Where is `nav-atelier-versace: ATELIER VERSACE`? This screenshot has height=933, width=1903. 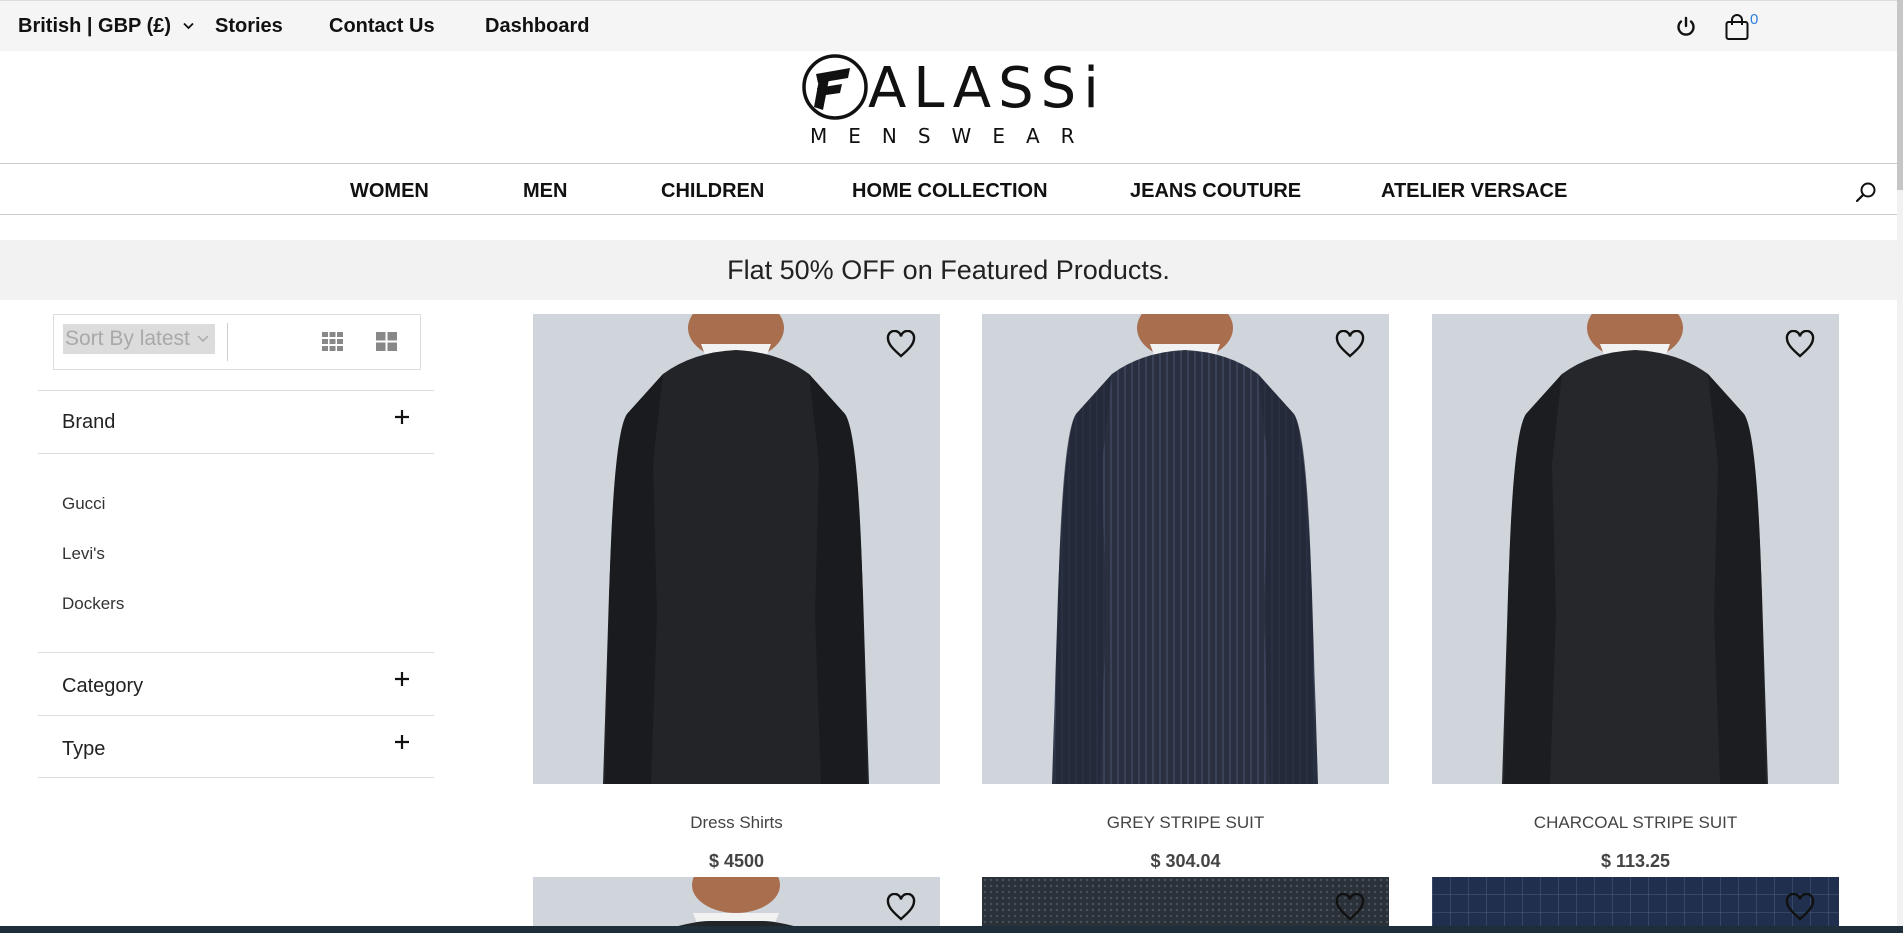 nav-atelier-versace: ATELIER VERSACE is located at coordinates (1474, 191).